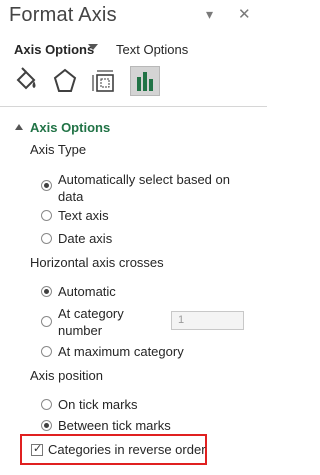  I want to click on reverse-order-label: Categories in reverse order, so click(127, 449).